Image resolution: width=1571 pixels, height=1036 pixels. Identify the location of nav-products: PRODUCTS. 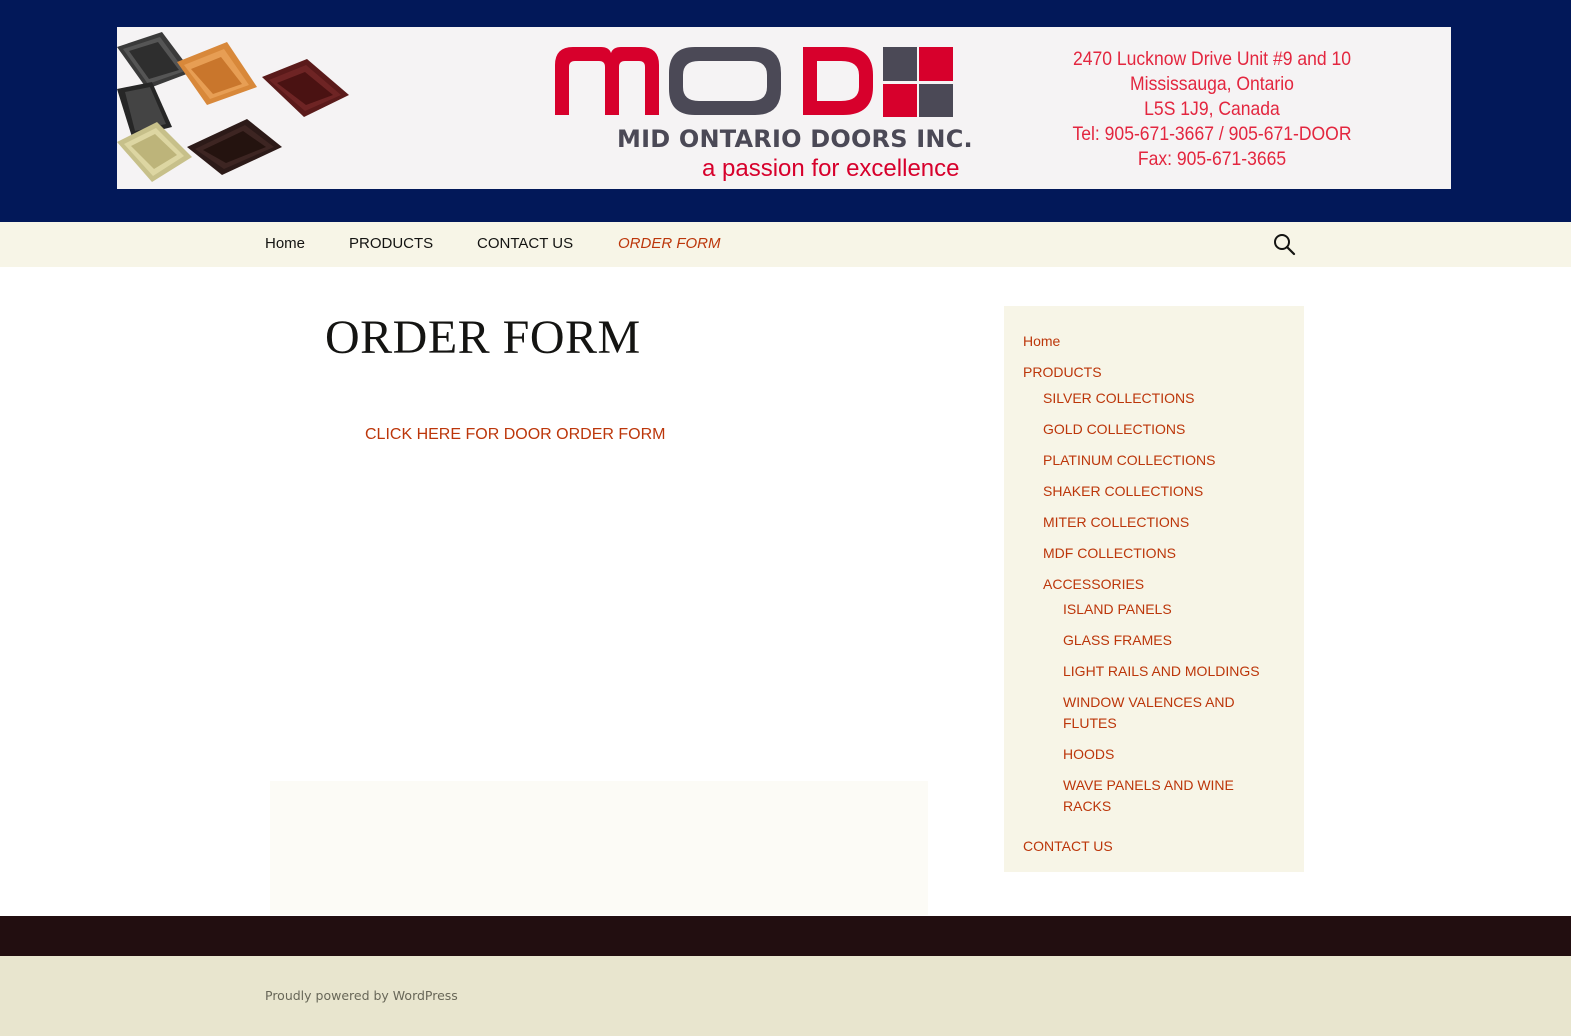
(391, 243).